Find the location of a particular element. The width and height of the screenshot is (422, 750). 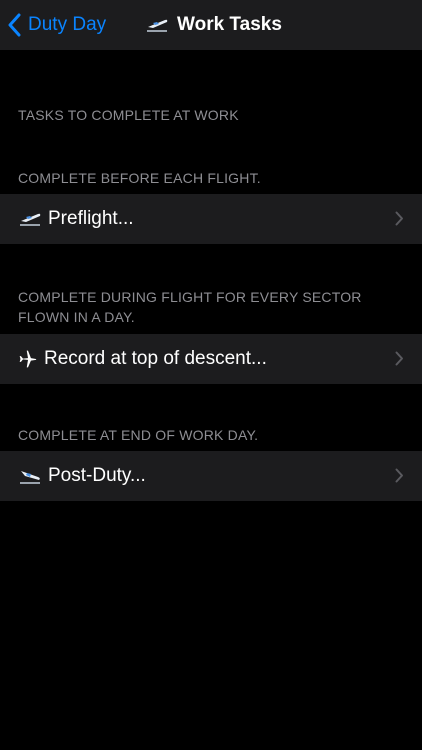

plane-arrival-icon is located at coordinates (30, 477).